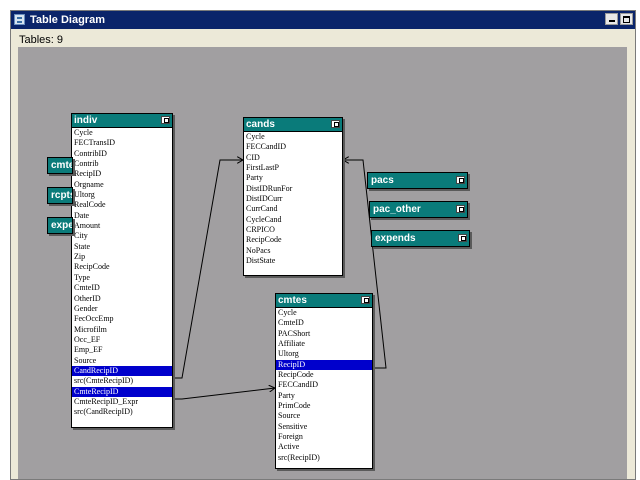 This screenshot has width=640, height=480. Describe the element at coordinates (122, 236) in the screenshot. I see `field-city: City` at that location.